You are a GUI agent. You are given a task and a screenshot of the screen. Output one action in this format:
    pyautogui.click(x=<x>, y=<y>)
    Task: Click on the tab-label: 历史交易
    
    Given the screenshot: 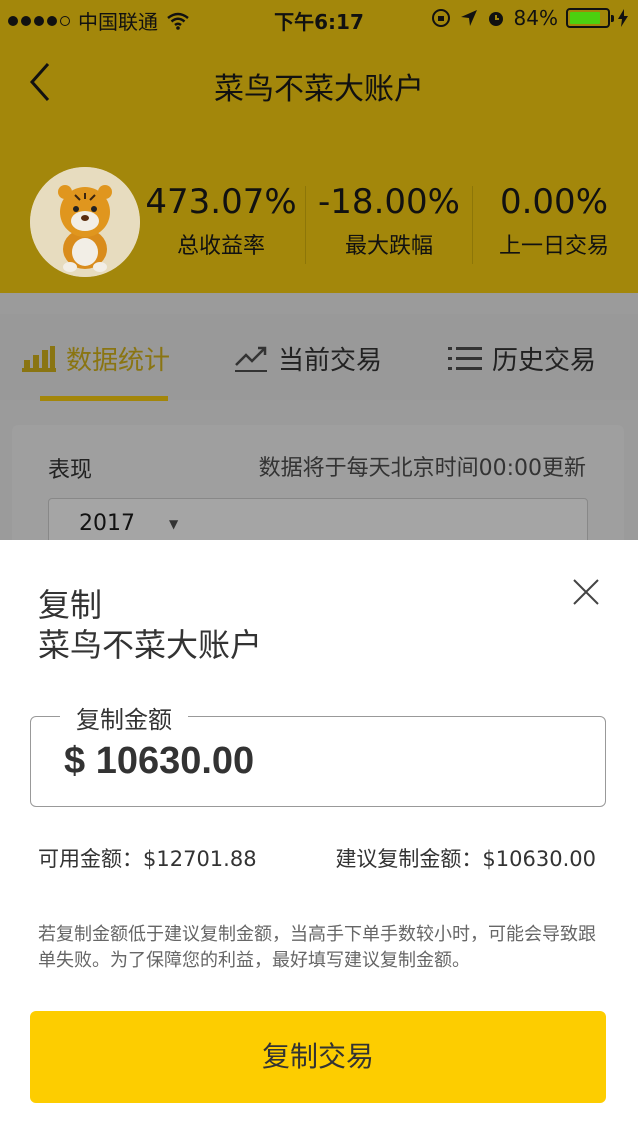 What is the action you would take?
    pyautogui.click(x=544, y=361)
    